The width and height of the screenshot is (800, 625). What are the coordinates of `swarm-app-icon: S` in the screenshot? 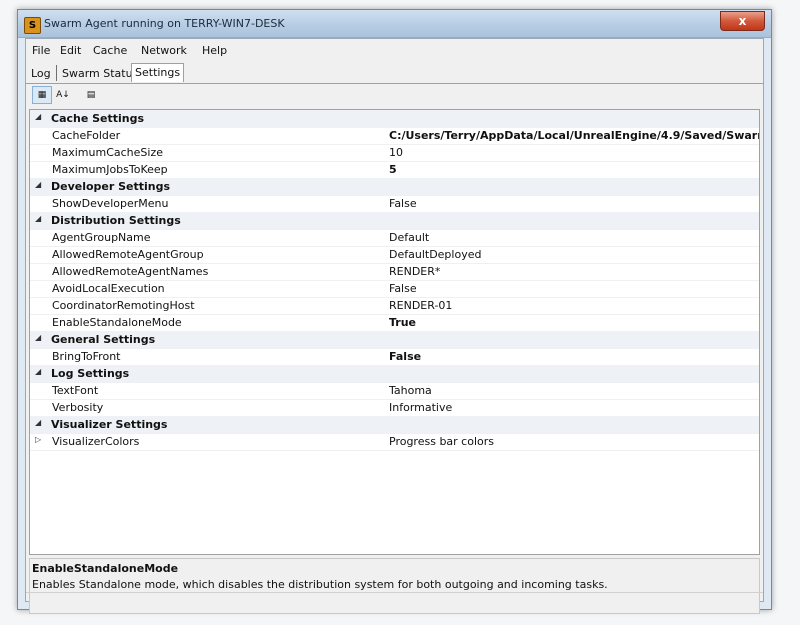 It's located at (32, 25).